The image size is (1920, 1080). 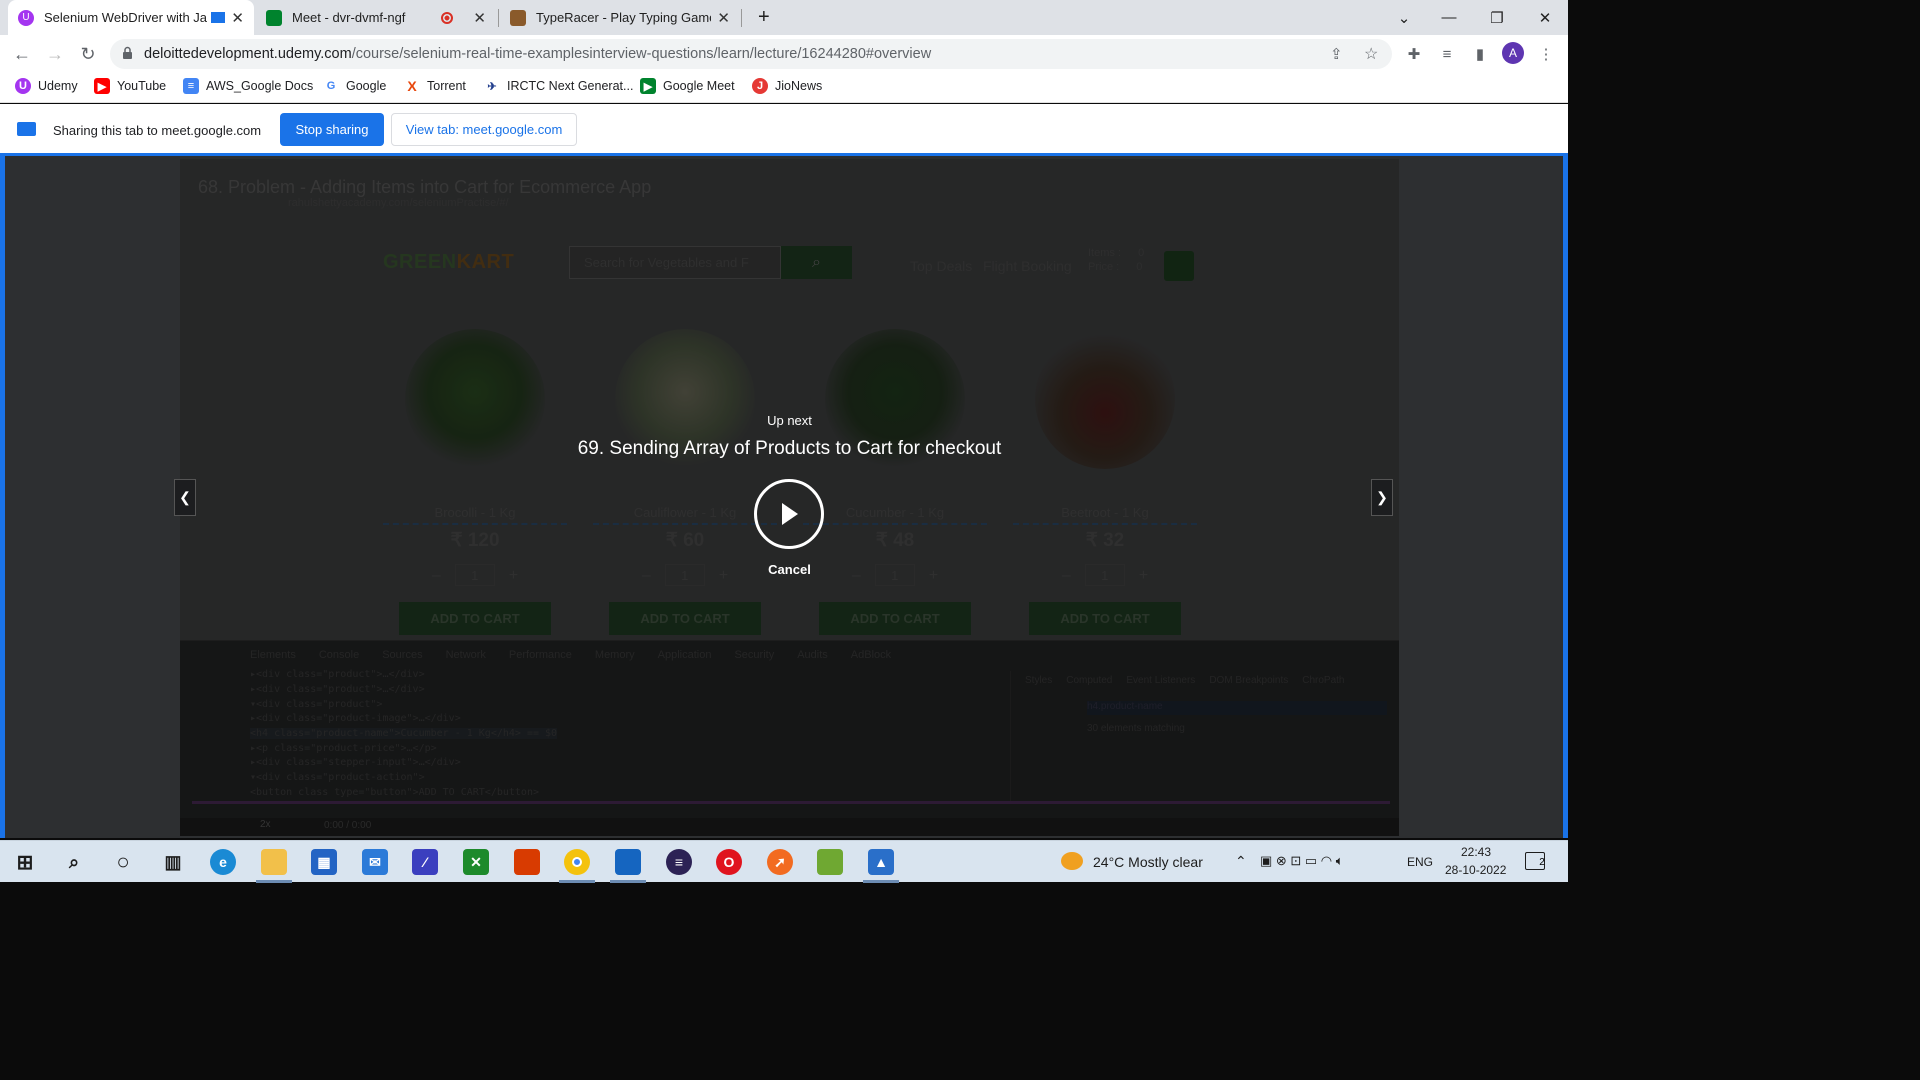 What do you see at coordinates (1414, 54) in the screenshot?
I see `extensions-icon: ✚` at bounding box center [1414, 54].